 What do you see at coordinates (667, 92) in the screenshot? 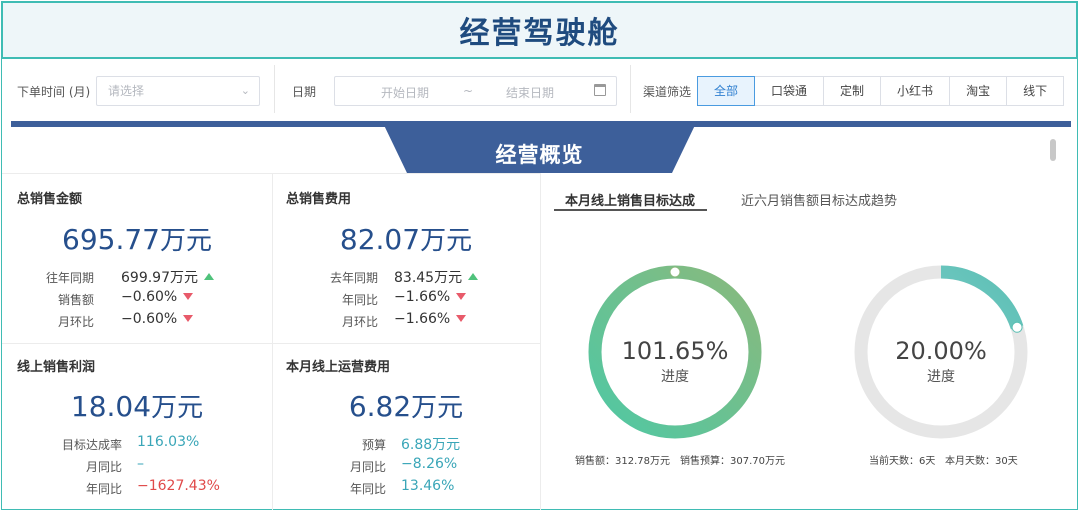
I see `channel-label: 渠道筛选` at bounding box center [667, 92].